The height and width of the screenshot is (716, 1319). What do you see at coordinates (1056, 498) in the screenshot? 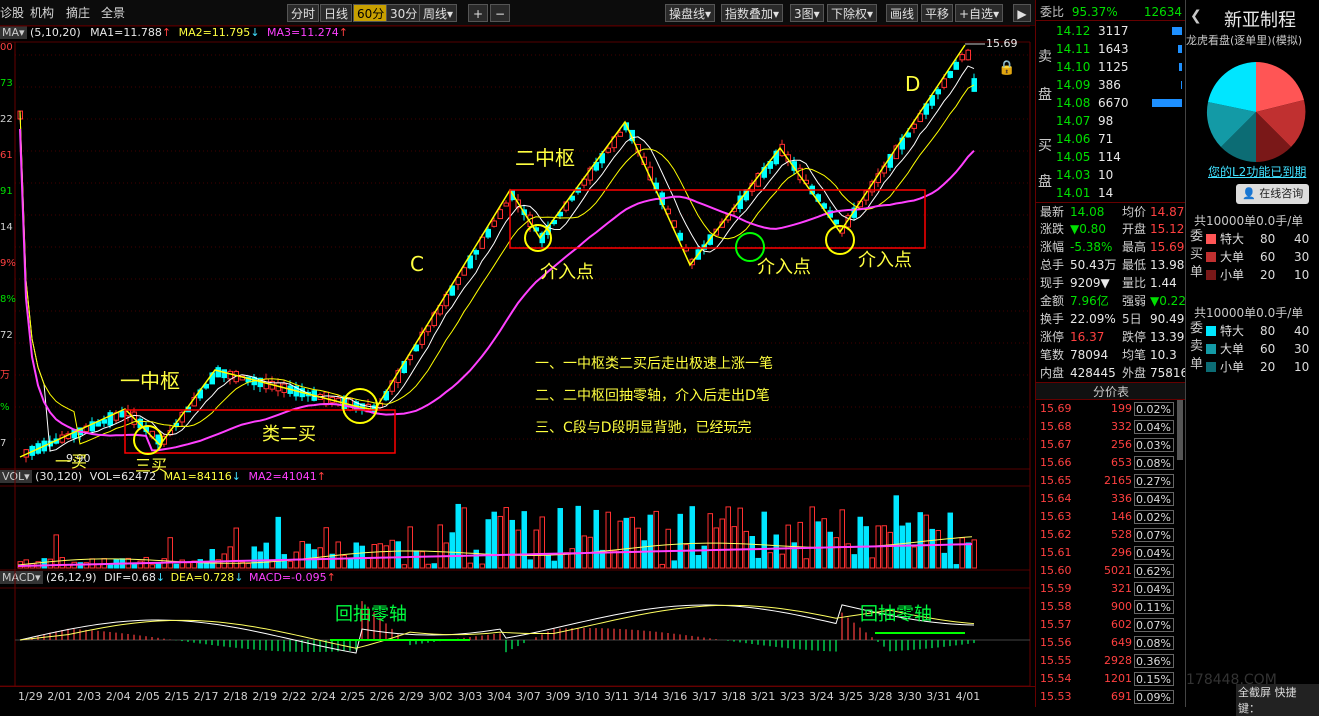
I see `price-level: 15.64` at bounding box center [1056, 498].